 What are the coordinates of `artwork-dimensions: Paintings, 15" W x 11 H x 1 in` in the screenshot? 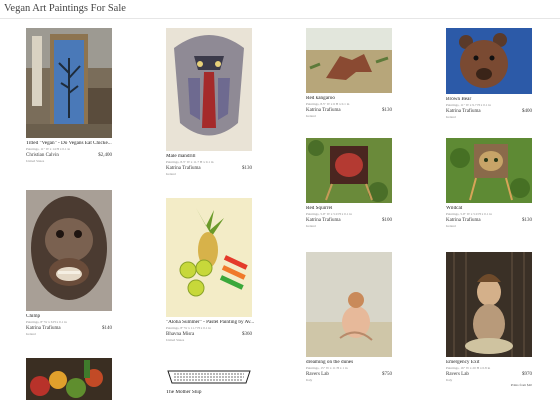 It's located at (327, 367).